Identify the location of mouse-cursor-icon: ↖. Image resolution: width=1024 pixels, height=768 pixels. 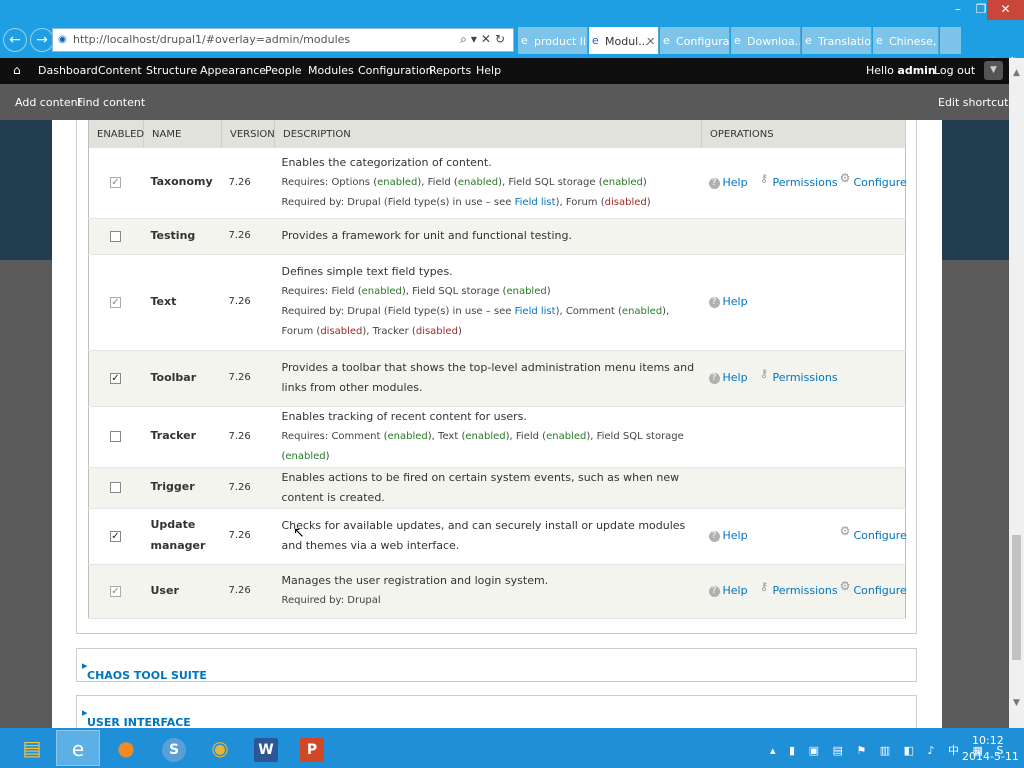
(299, 533).